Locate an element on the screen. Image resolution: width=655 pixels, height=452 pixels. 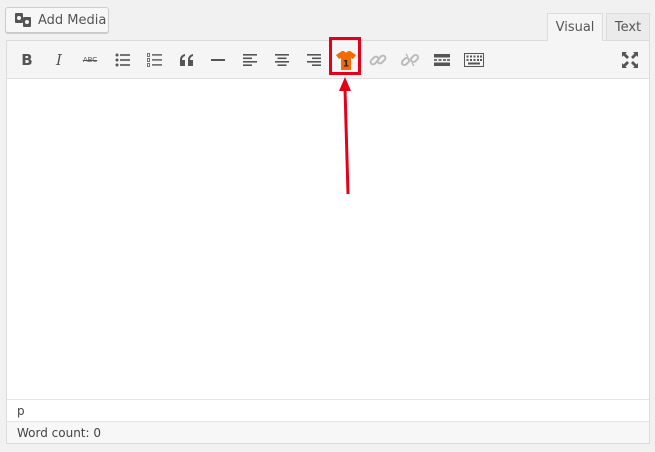
bold-button: B is located at coordinates (27, 60).